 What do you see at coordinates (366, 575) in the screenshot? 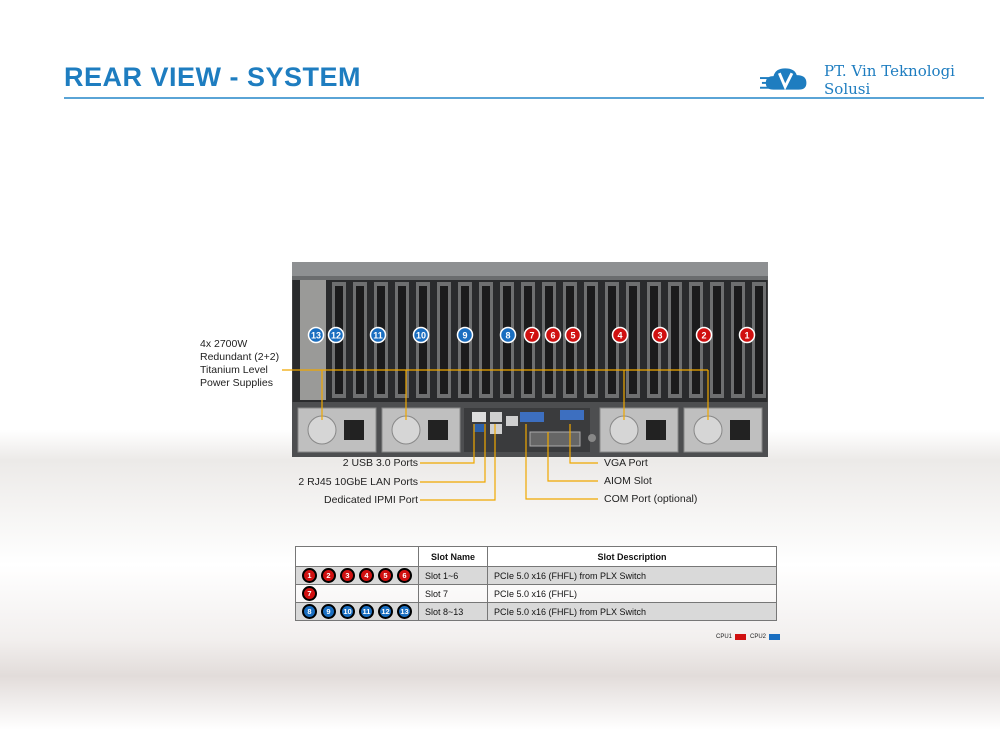
I see `slot-number-badge: 4` at bounding box center [366, 575].